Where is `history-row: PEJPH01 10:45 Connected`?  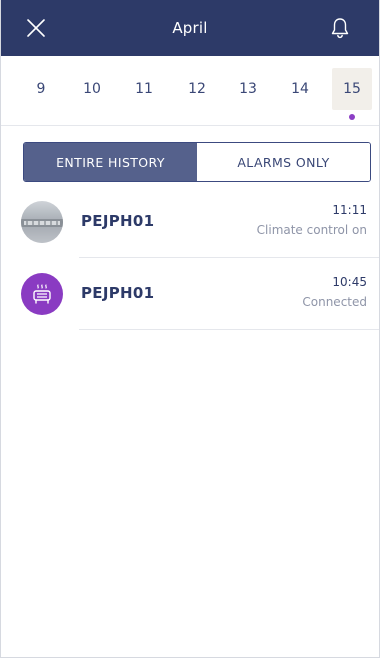
history-row: PEJPH01 10:45 Connected is located at coordinates (190, 294).